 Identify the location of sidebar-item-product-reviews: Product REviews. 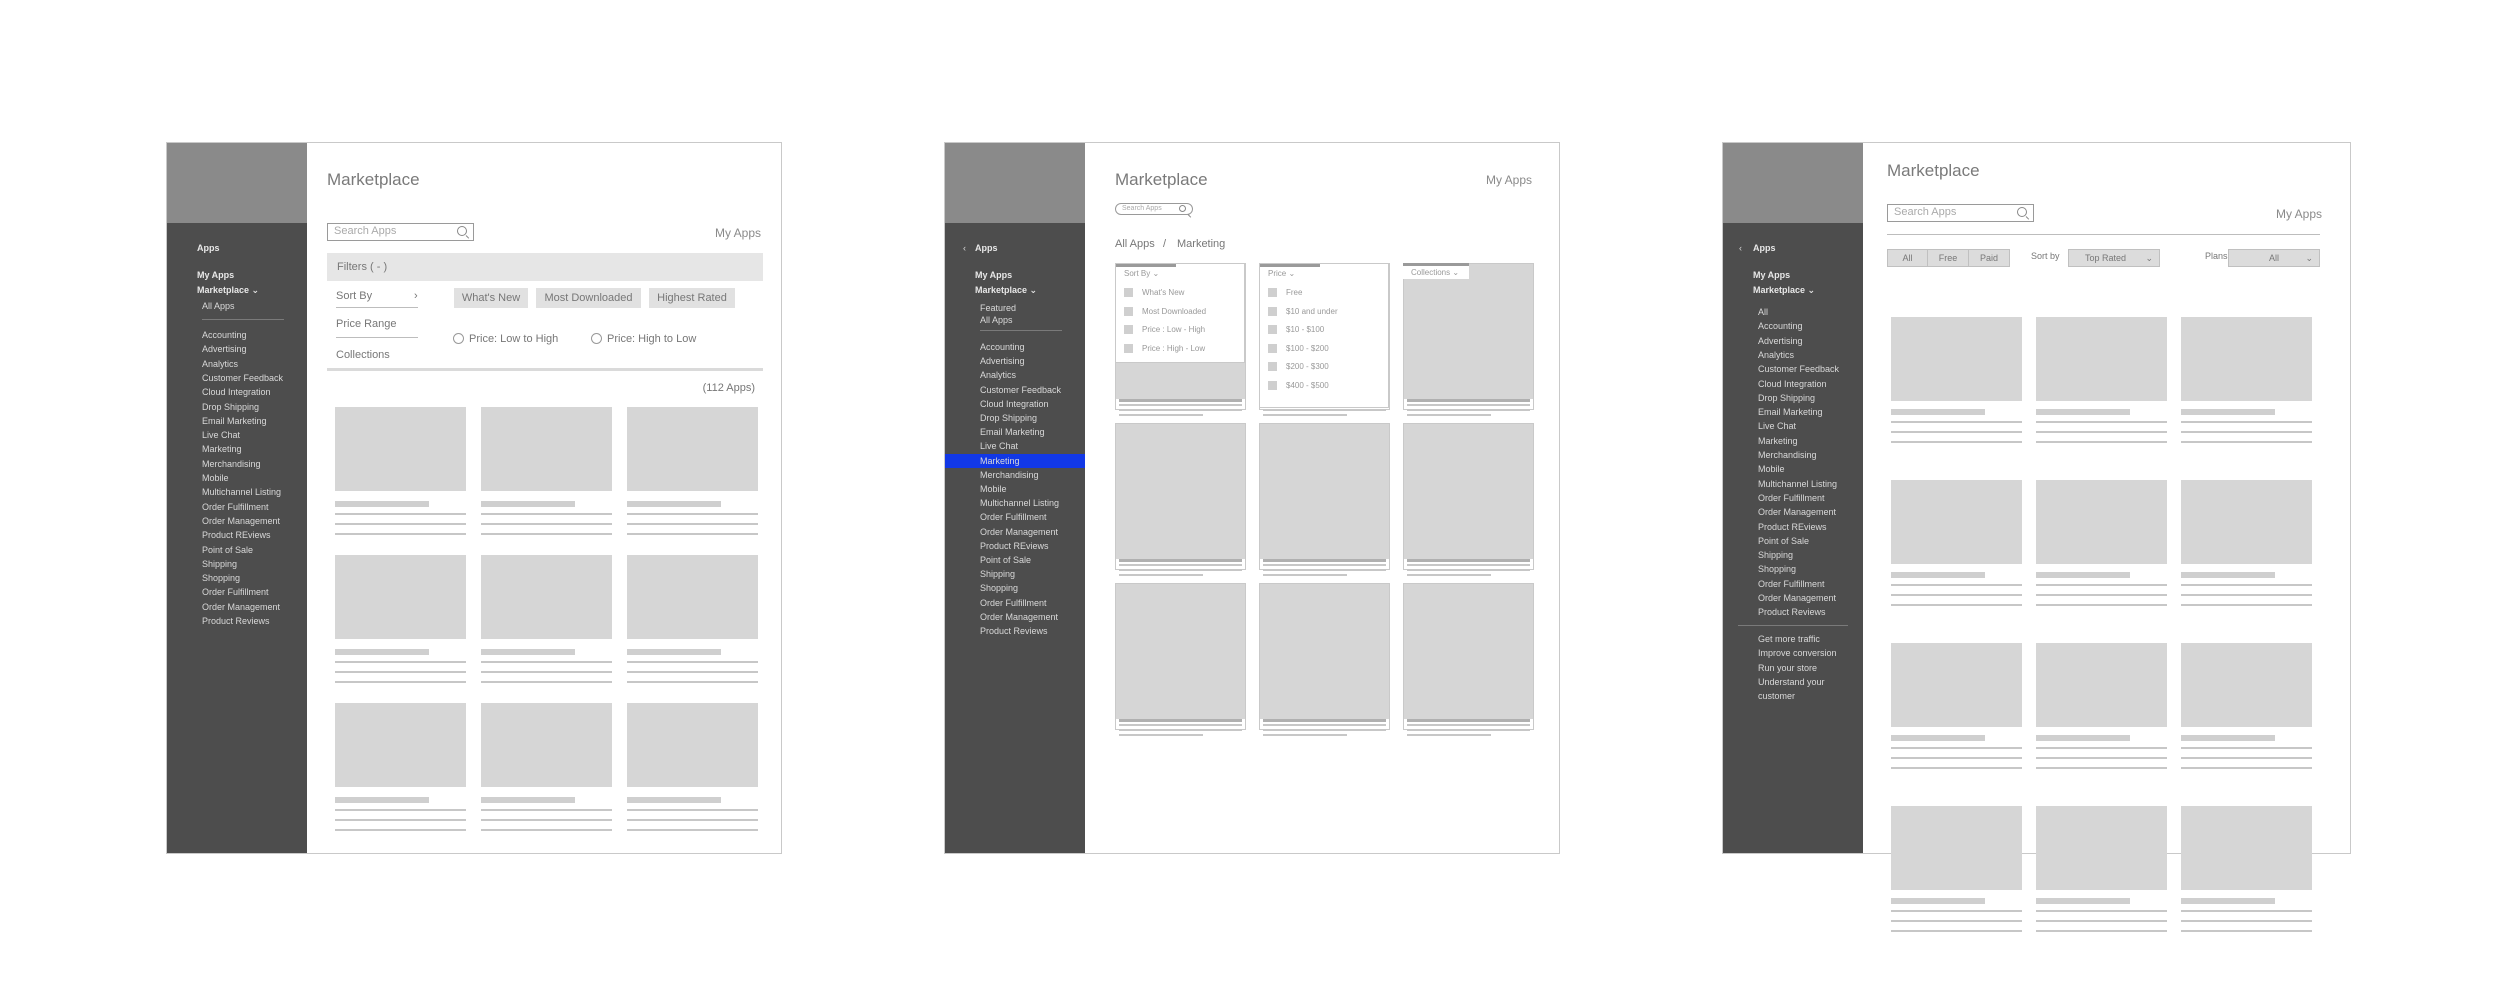
(1792, 527).